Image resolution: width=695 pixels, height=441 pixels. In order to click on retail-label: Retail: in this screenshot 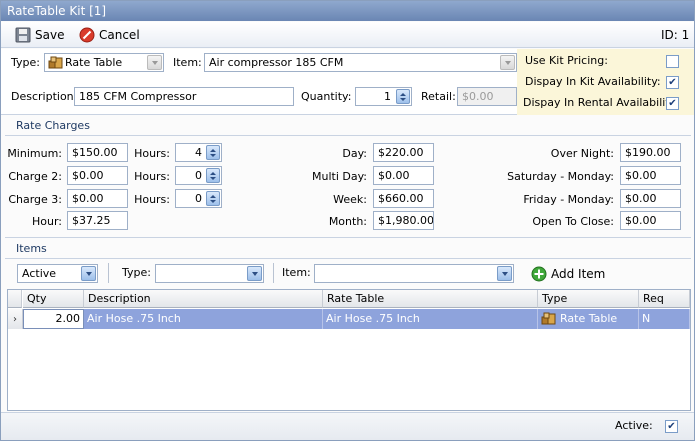, I will do `click(438, 96)`.